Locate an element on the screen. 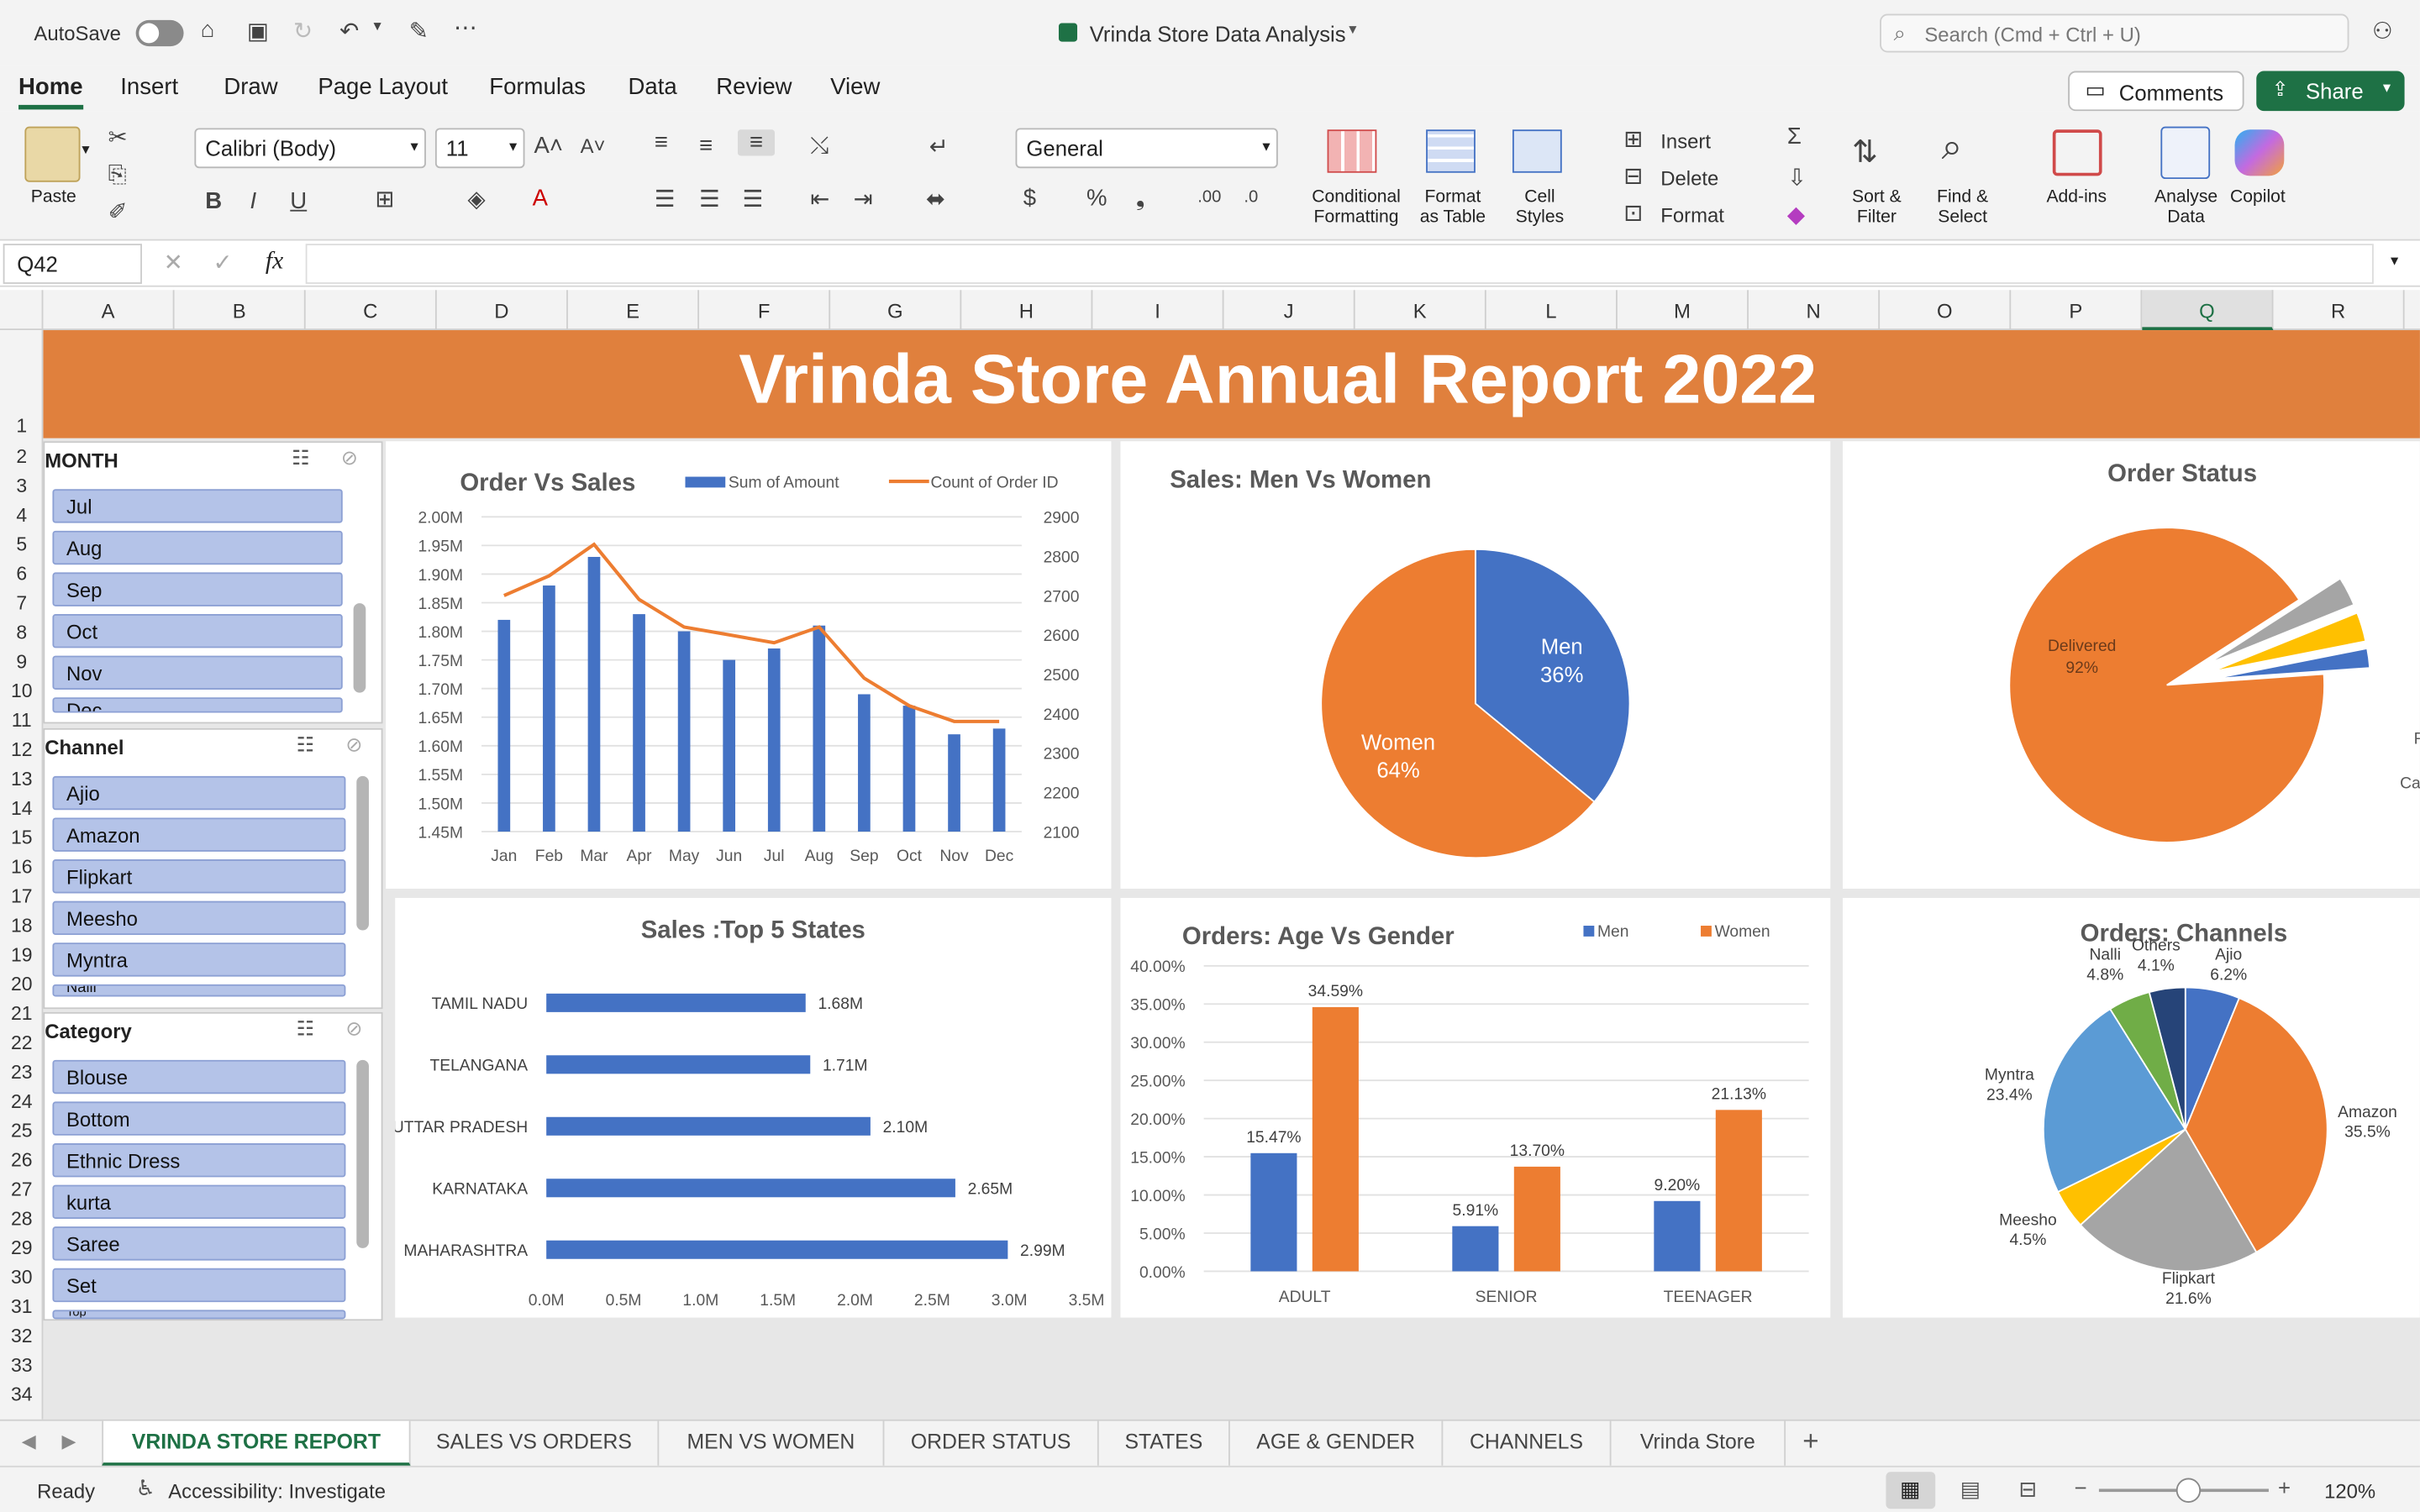  format-painter-icon: ✐ is located at coordinates (118, 211).